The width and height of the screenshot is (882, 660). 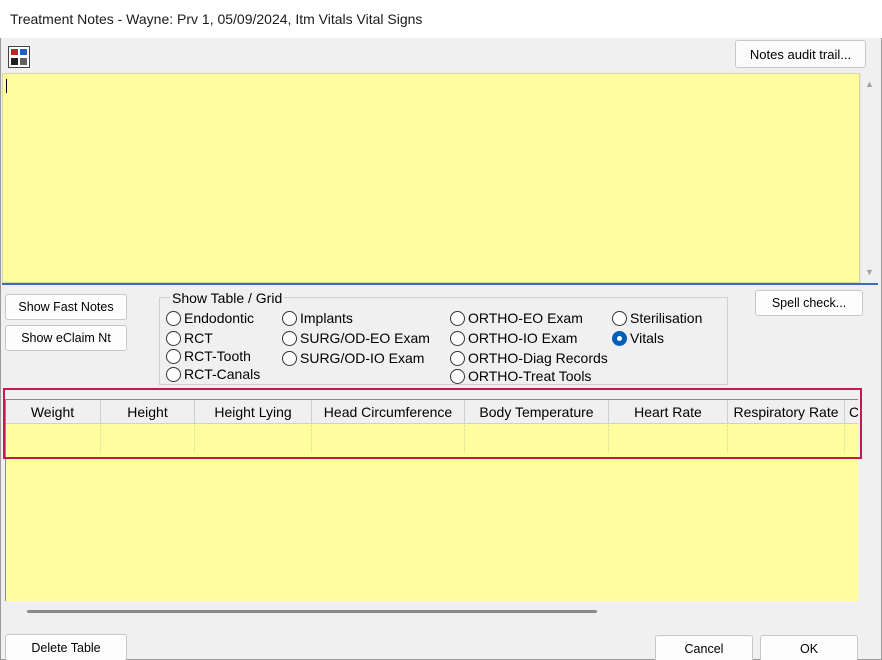 I want to click on radio-label: ORTHO-Diag Records, so click(x=538, y=358).